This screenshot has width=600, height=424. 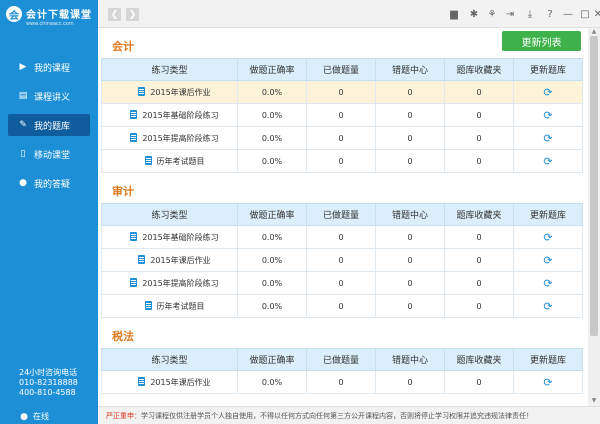 What do you see at coordinates (272, 214) in the screenshot?
I see `column-header: 做题正确率` at bounding box center [272, 214].